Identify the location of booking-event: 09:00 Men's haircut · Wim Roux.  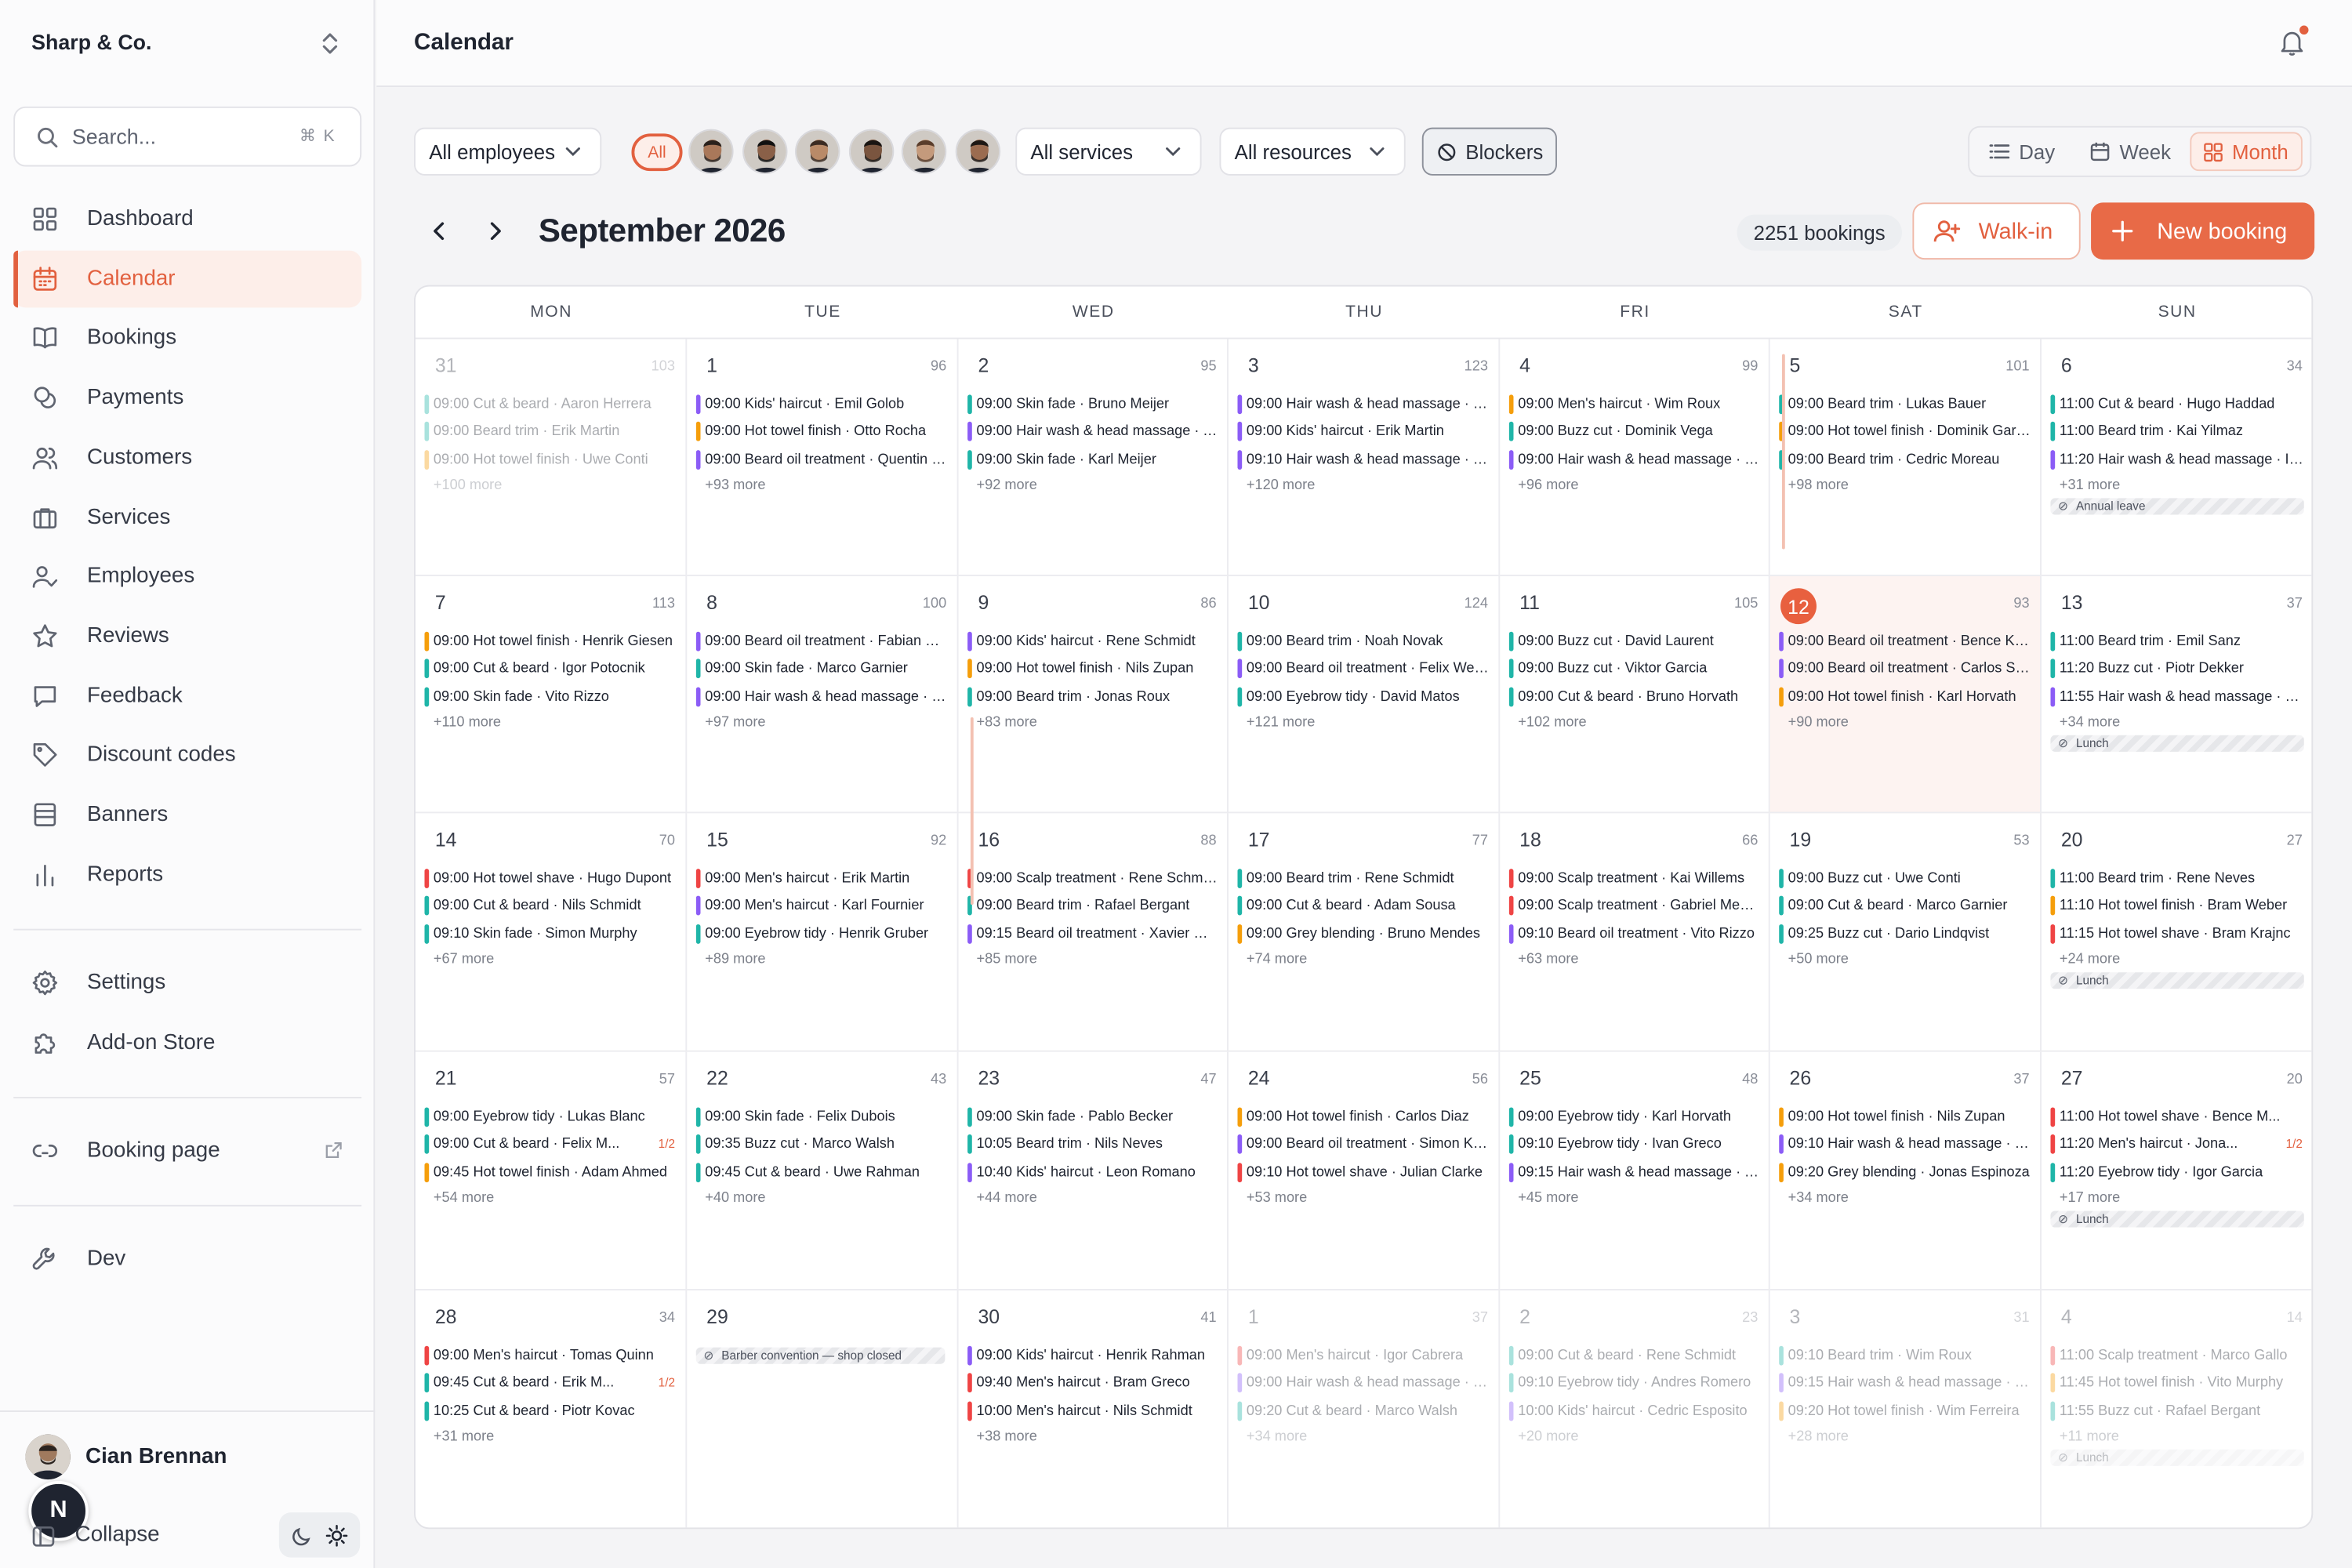
(1634, 404).